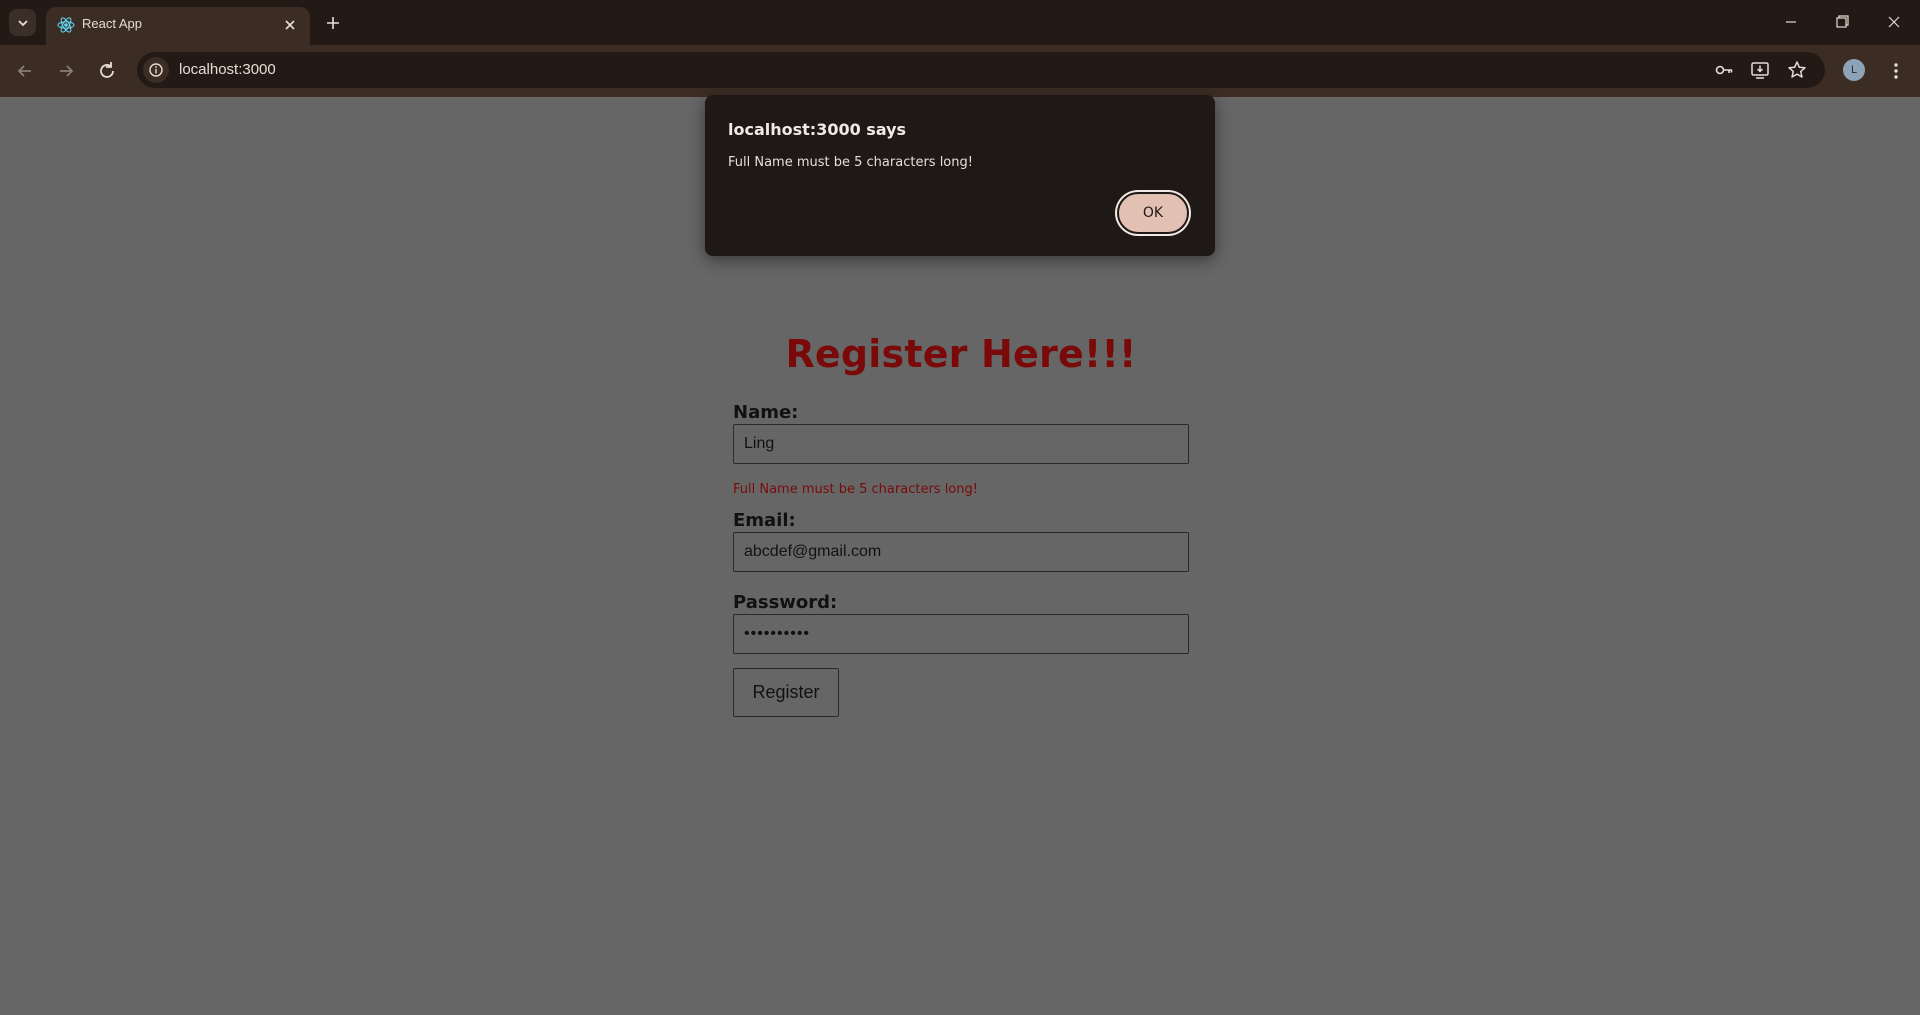 This screenshot has height=1015, width=1920. Describe the element at coordinates (785, 602) in the screenshot. I see `password-label: Password:` at that location.